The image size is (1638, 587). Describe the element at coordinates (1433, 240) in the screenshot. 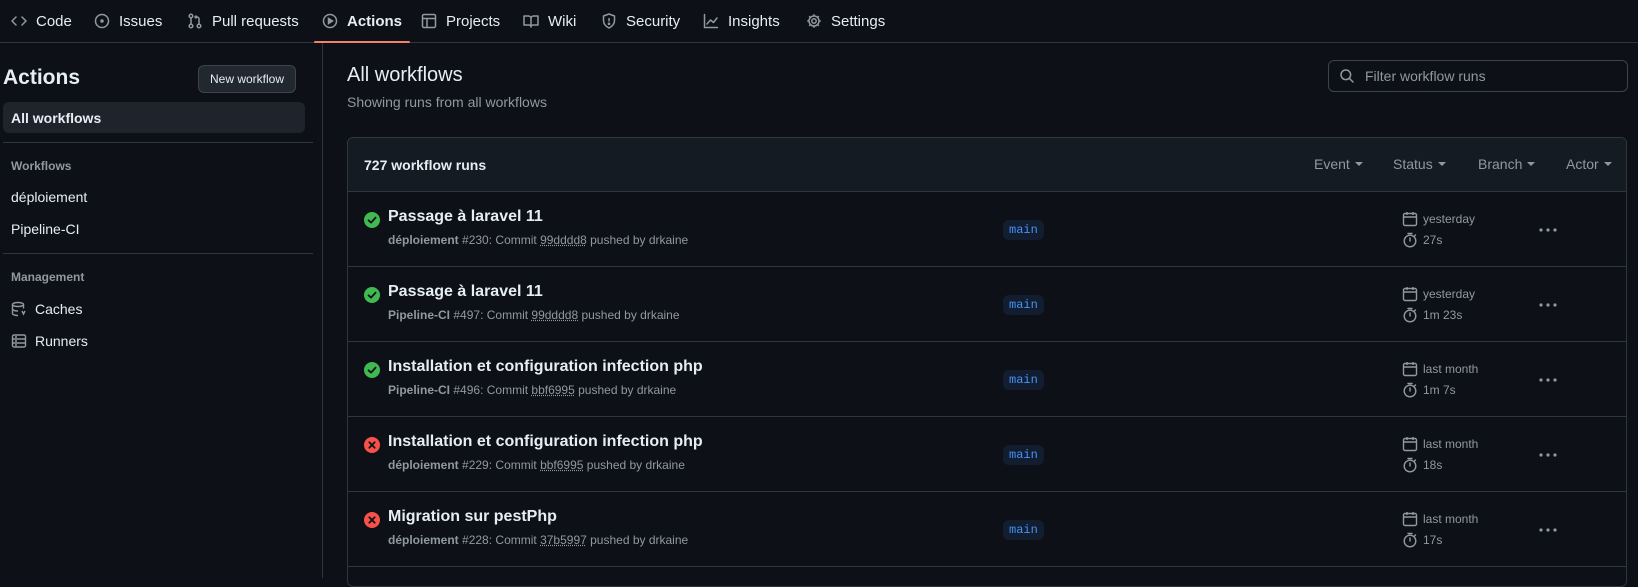

I see `run-duration-value: 27s` at that location.